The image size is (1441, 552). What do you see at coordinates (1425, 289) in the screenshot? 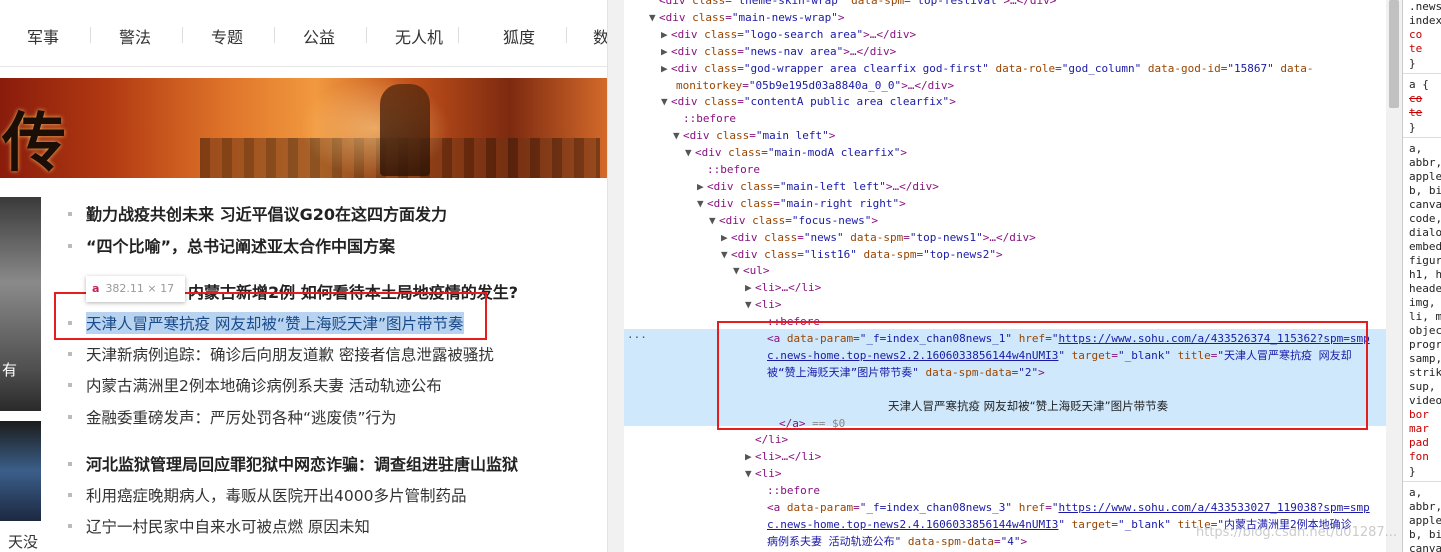
I see `style-rule-line: heade` at bounding box center [1425, 289].